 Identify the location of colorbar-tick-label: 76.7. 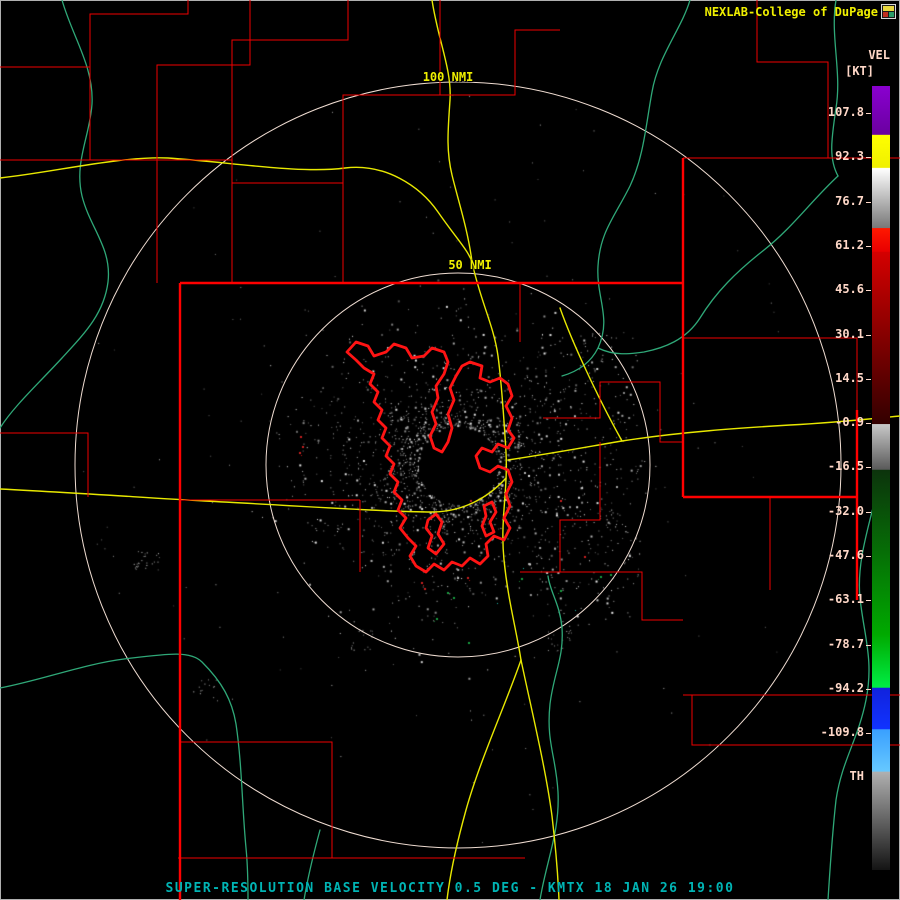
(849, 200).